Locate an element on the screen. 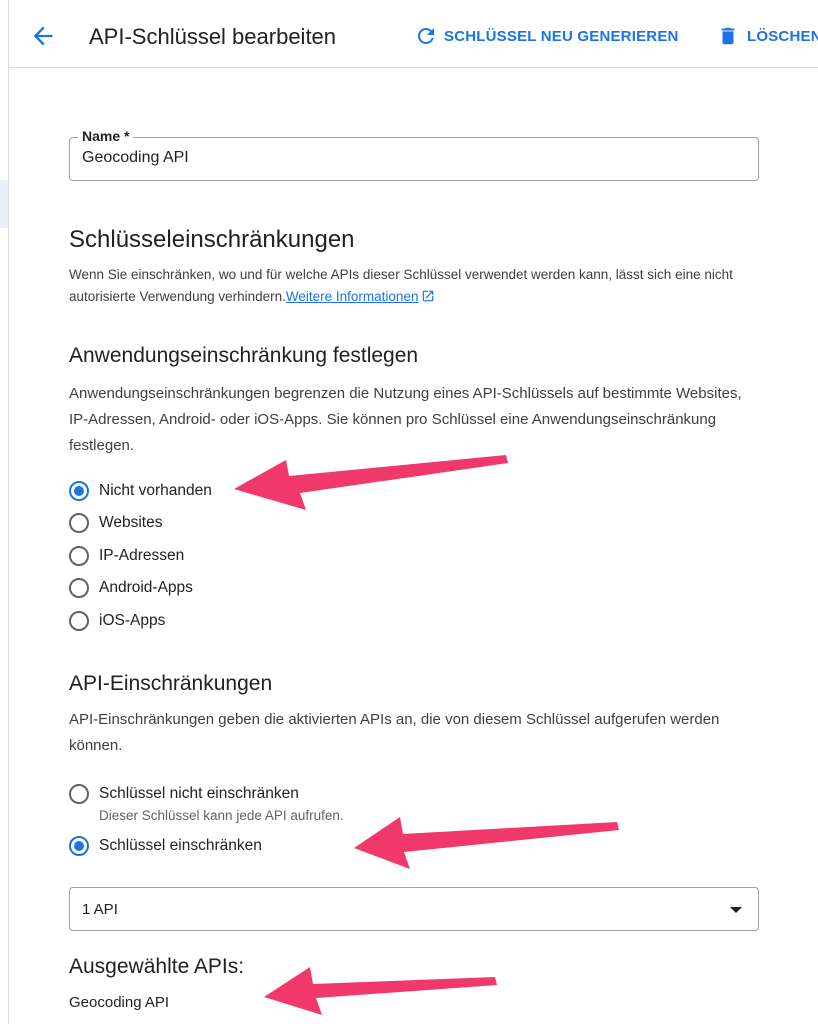 The width and height of the screenshot is (818, 1024). radio-restrict-key: Schlüssel einschränken is located at coordinates (165, 846).